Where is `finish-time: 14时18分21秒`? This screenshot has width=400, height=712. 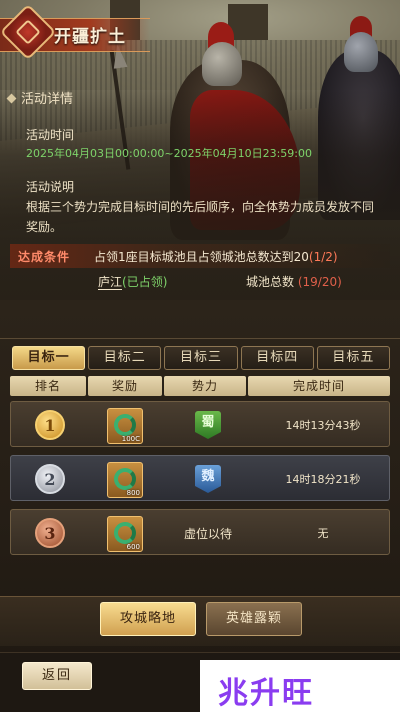
finish-time: 14时18分21秒 is located at coordinates (323, 479).